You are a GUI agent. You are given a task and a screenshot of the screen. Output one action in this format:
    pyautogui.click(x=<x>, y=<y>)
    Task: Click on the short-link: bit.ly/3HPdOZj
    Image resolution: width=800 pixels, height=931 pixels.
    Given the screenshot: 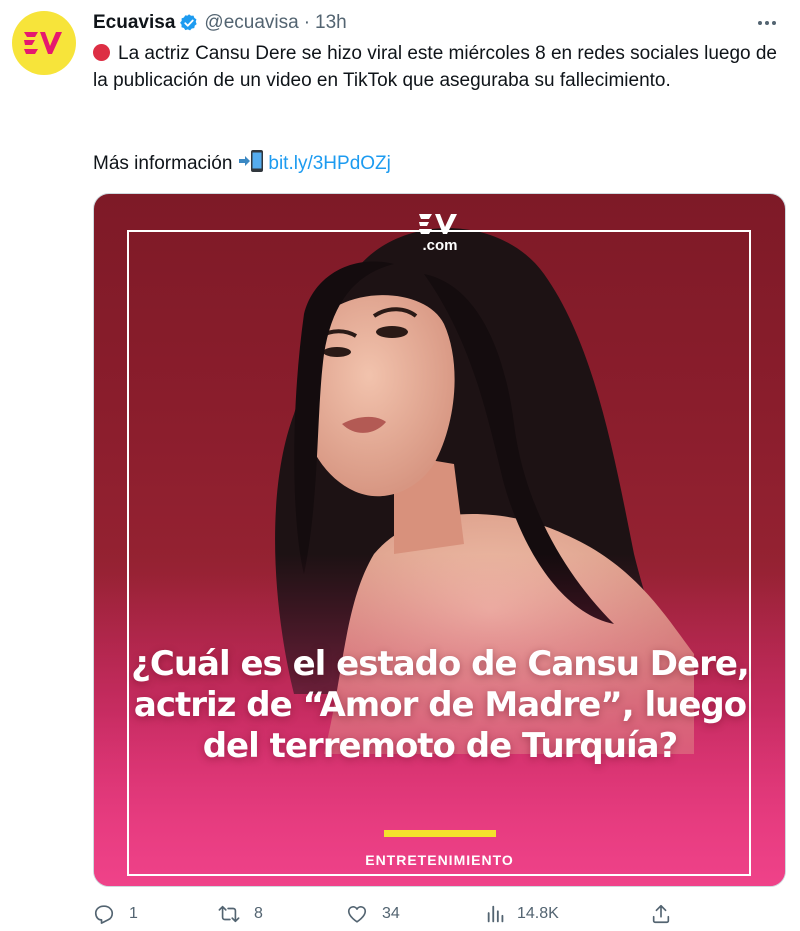 What is the action you would take?
    pyautogui.click(x=329, y=163)
    